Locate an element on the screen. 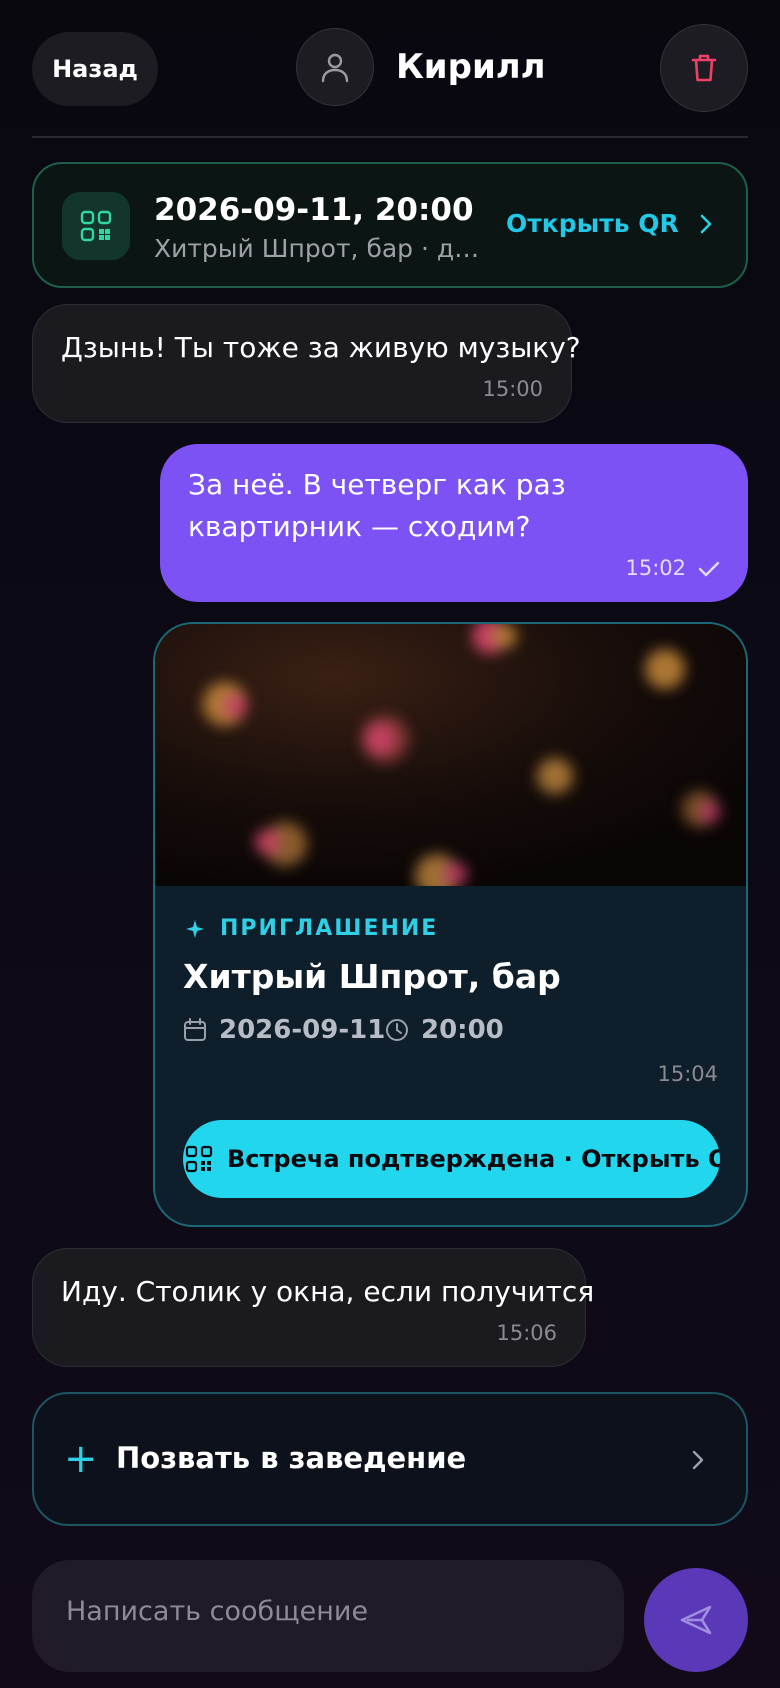  send-icon is located at coordinates (696, 1620).